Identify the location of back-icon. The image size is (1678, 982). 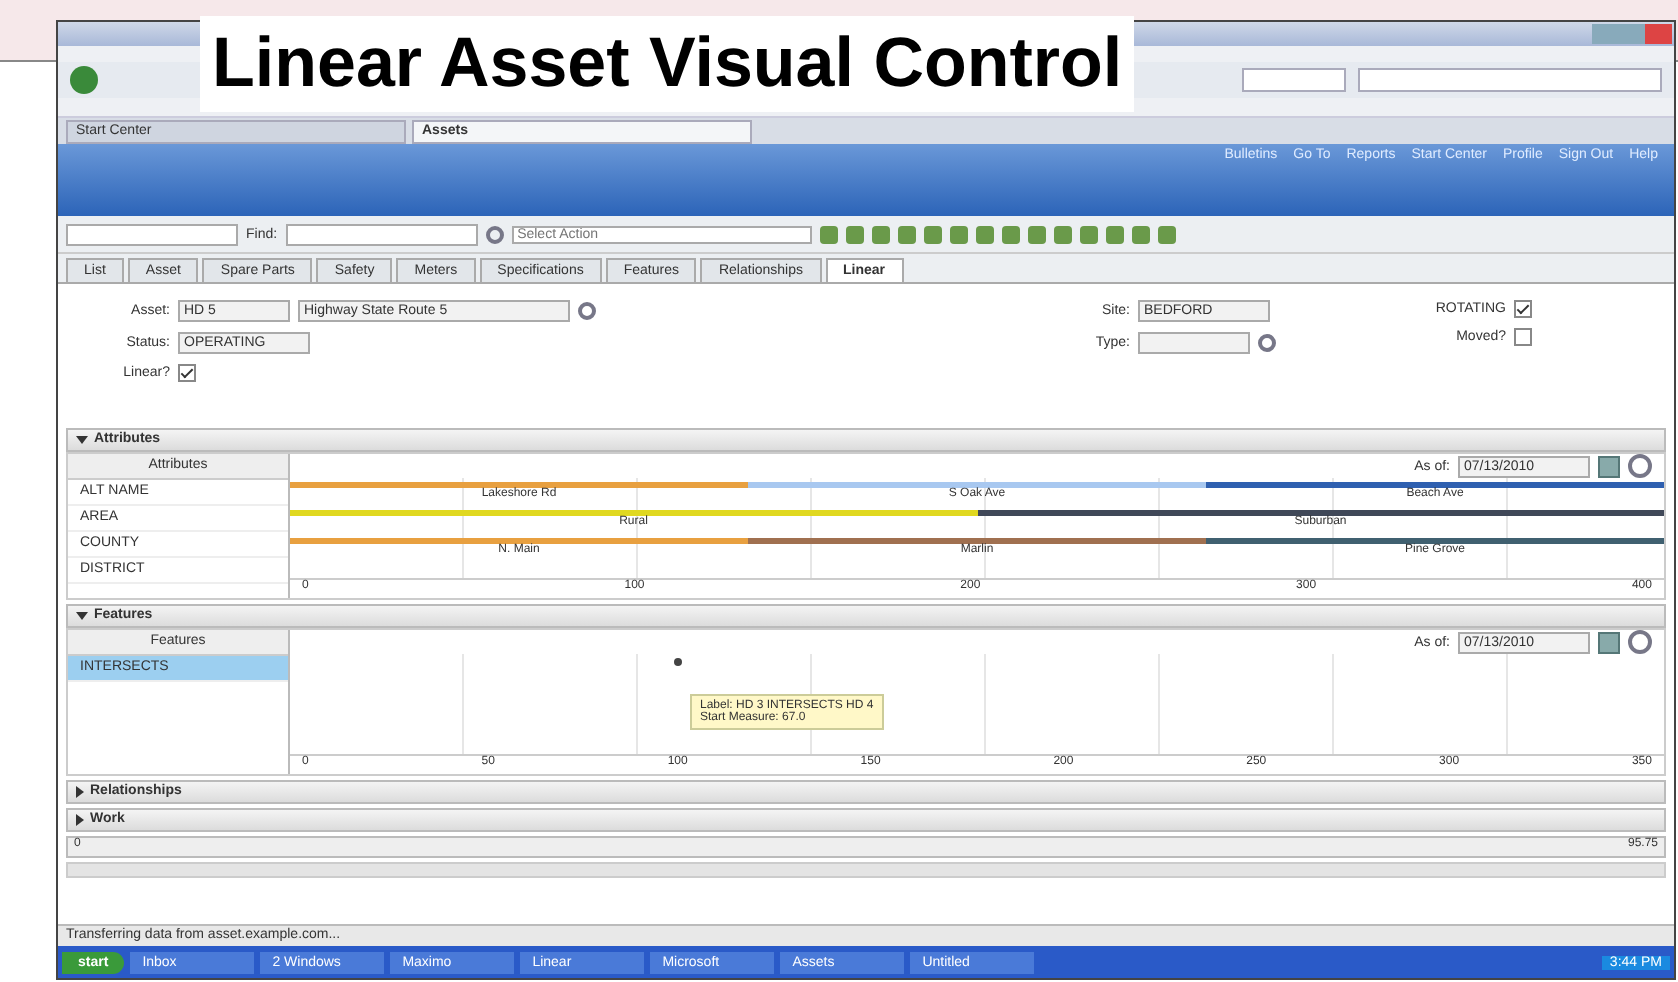
(84, 80).